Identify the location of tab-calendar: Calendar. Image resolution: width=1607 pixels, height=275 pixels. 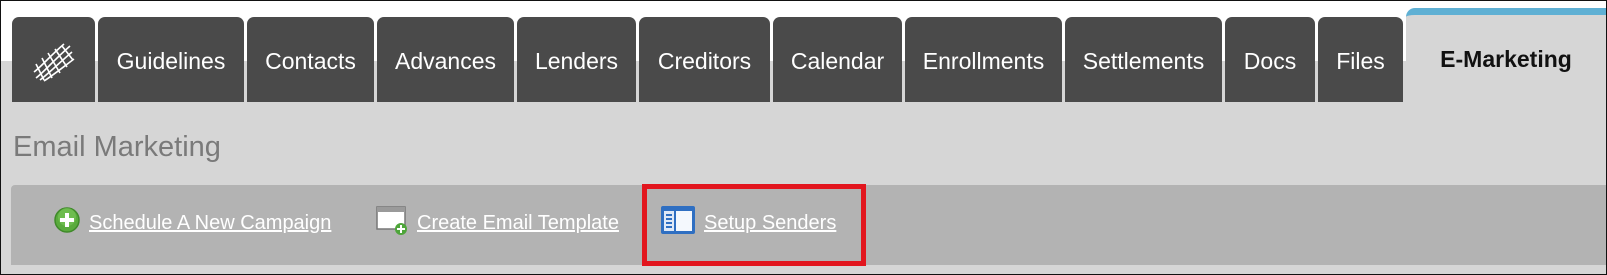
(837, 59).